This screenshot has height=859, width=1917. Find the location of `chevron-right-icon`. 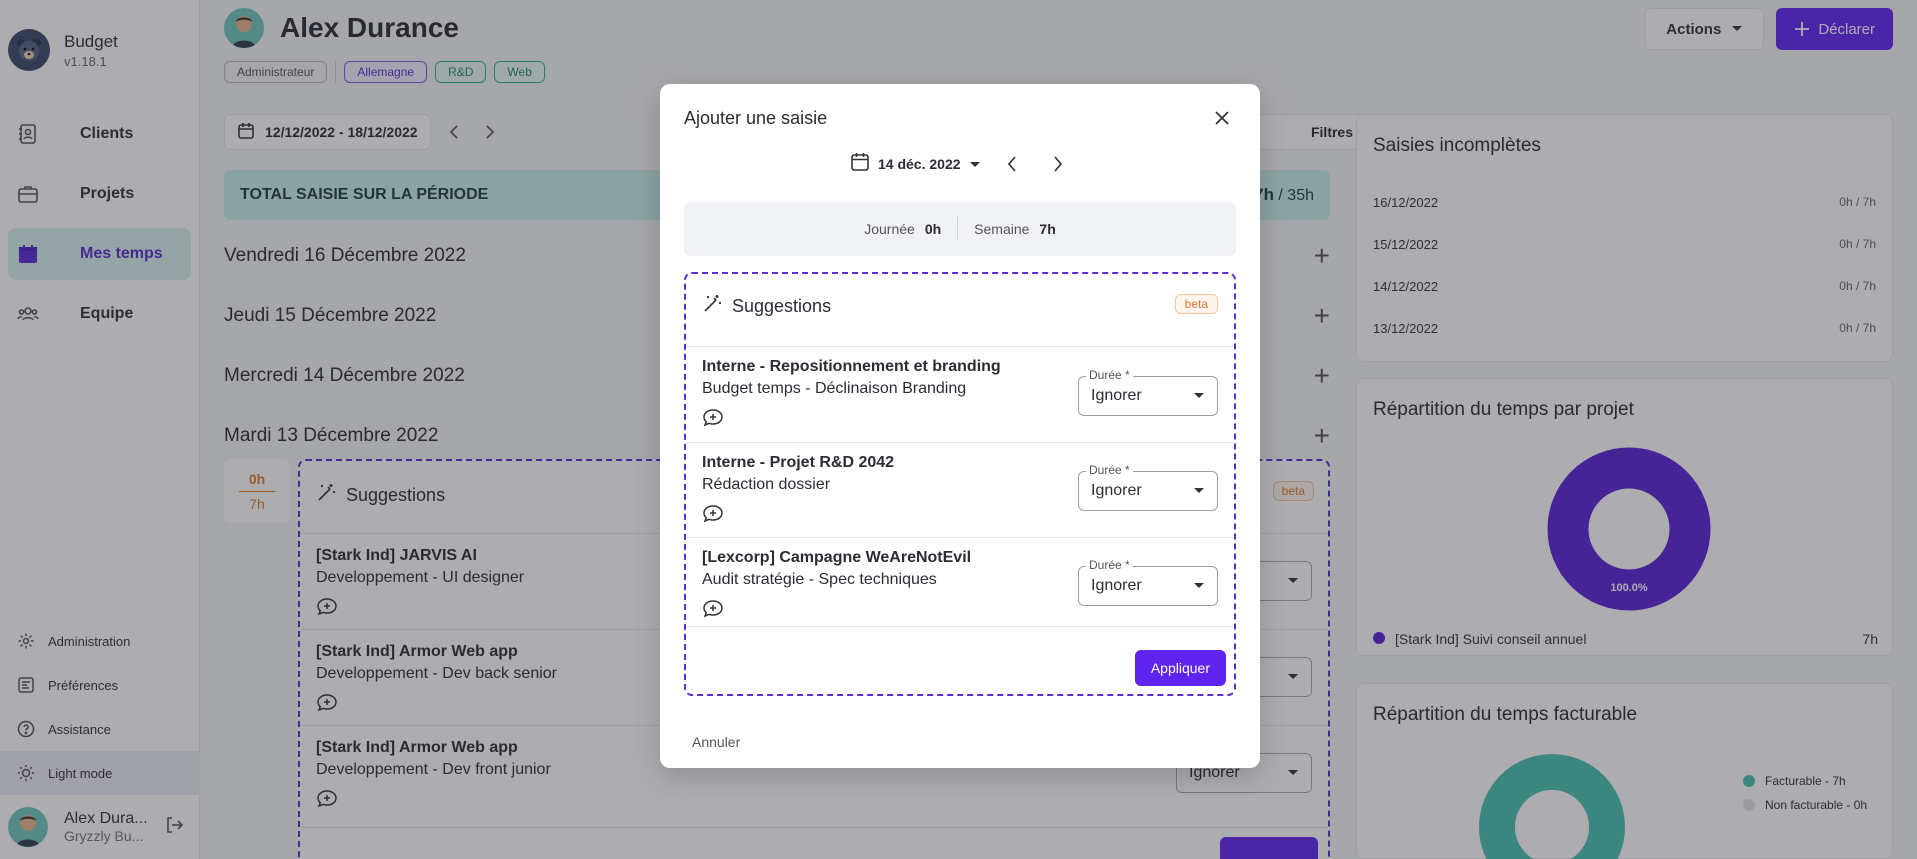

chevron-right-icon is located at coordinates (1058, 163).